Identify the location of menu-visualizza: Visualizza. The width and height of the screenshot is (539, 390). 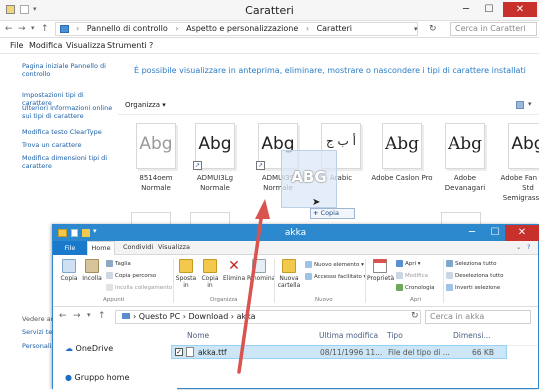
(85, 45).